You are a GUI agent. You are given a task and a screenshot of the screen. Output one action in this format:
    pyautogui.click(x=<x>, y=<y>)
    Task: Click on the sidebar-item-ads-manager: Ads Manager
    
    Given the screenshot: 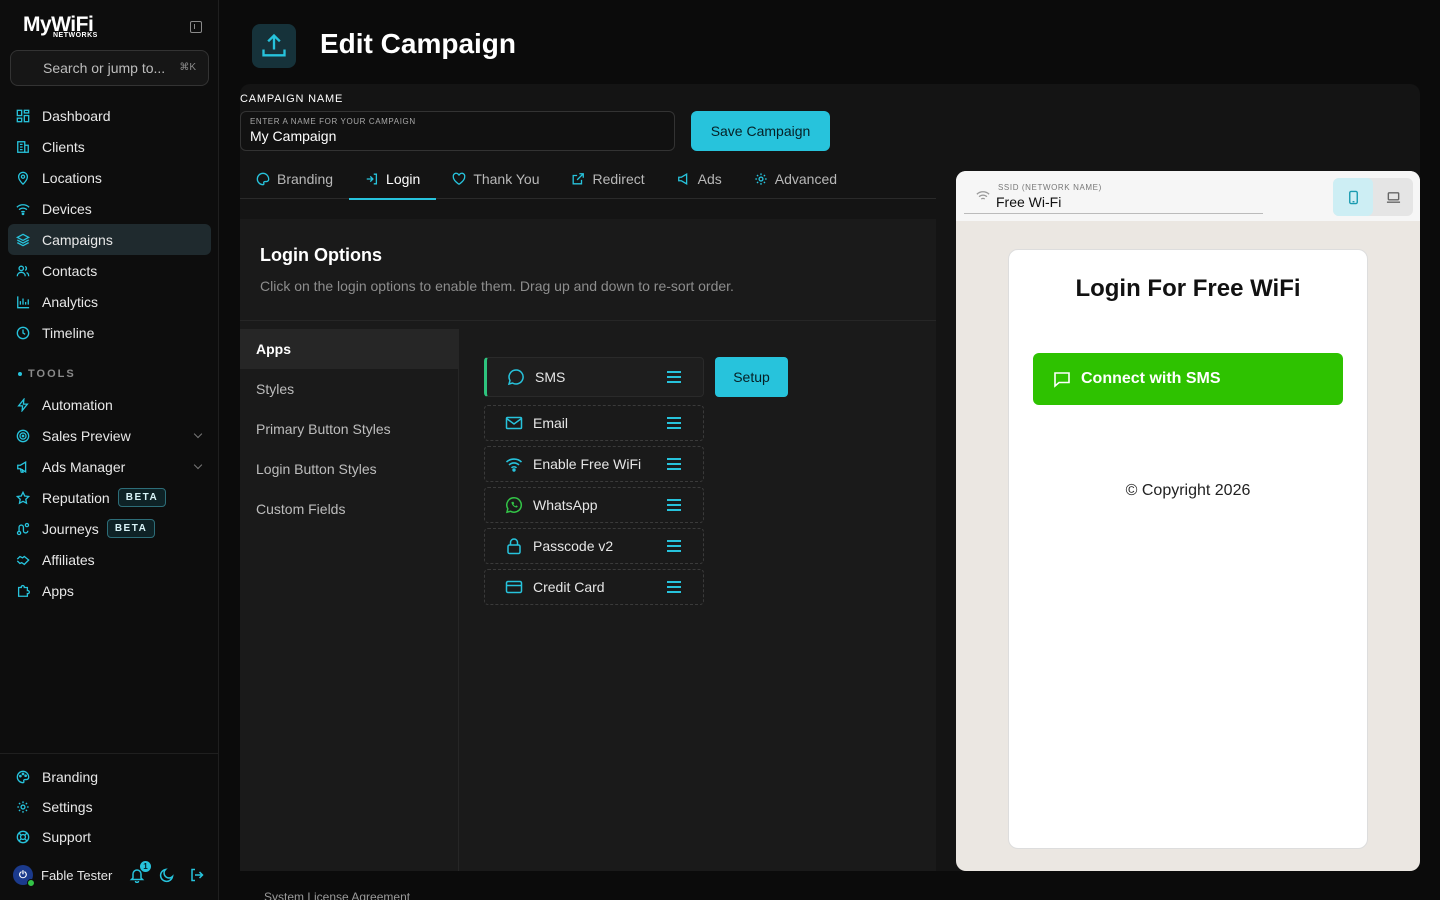 What is the action you would take?
    pyautogui.click(x=109, y=466)
    